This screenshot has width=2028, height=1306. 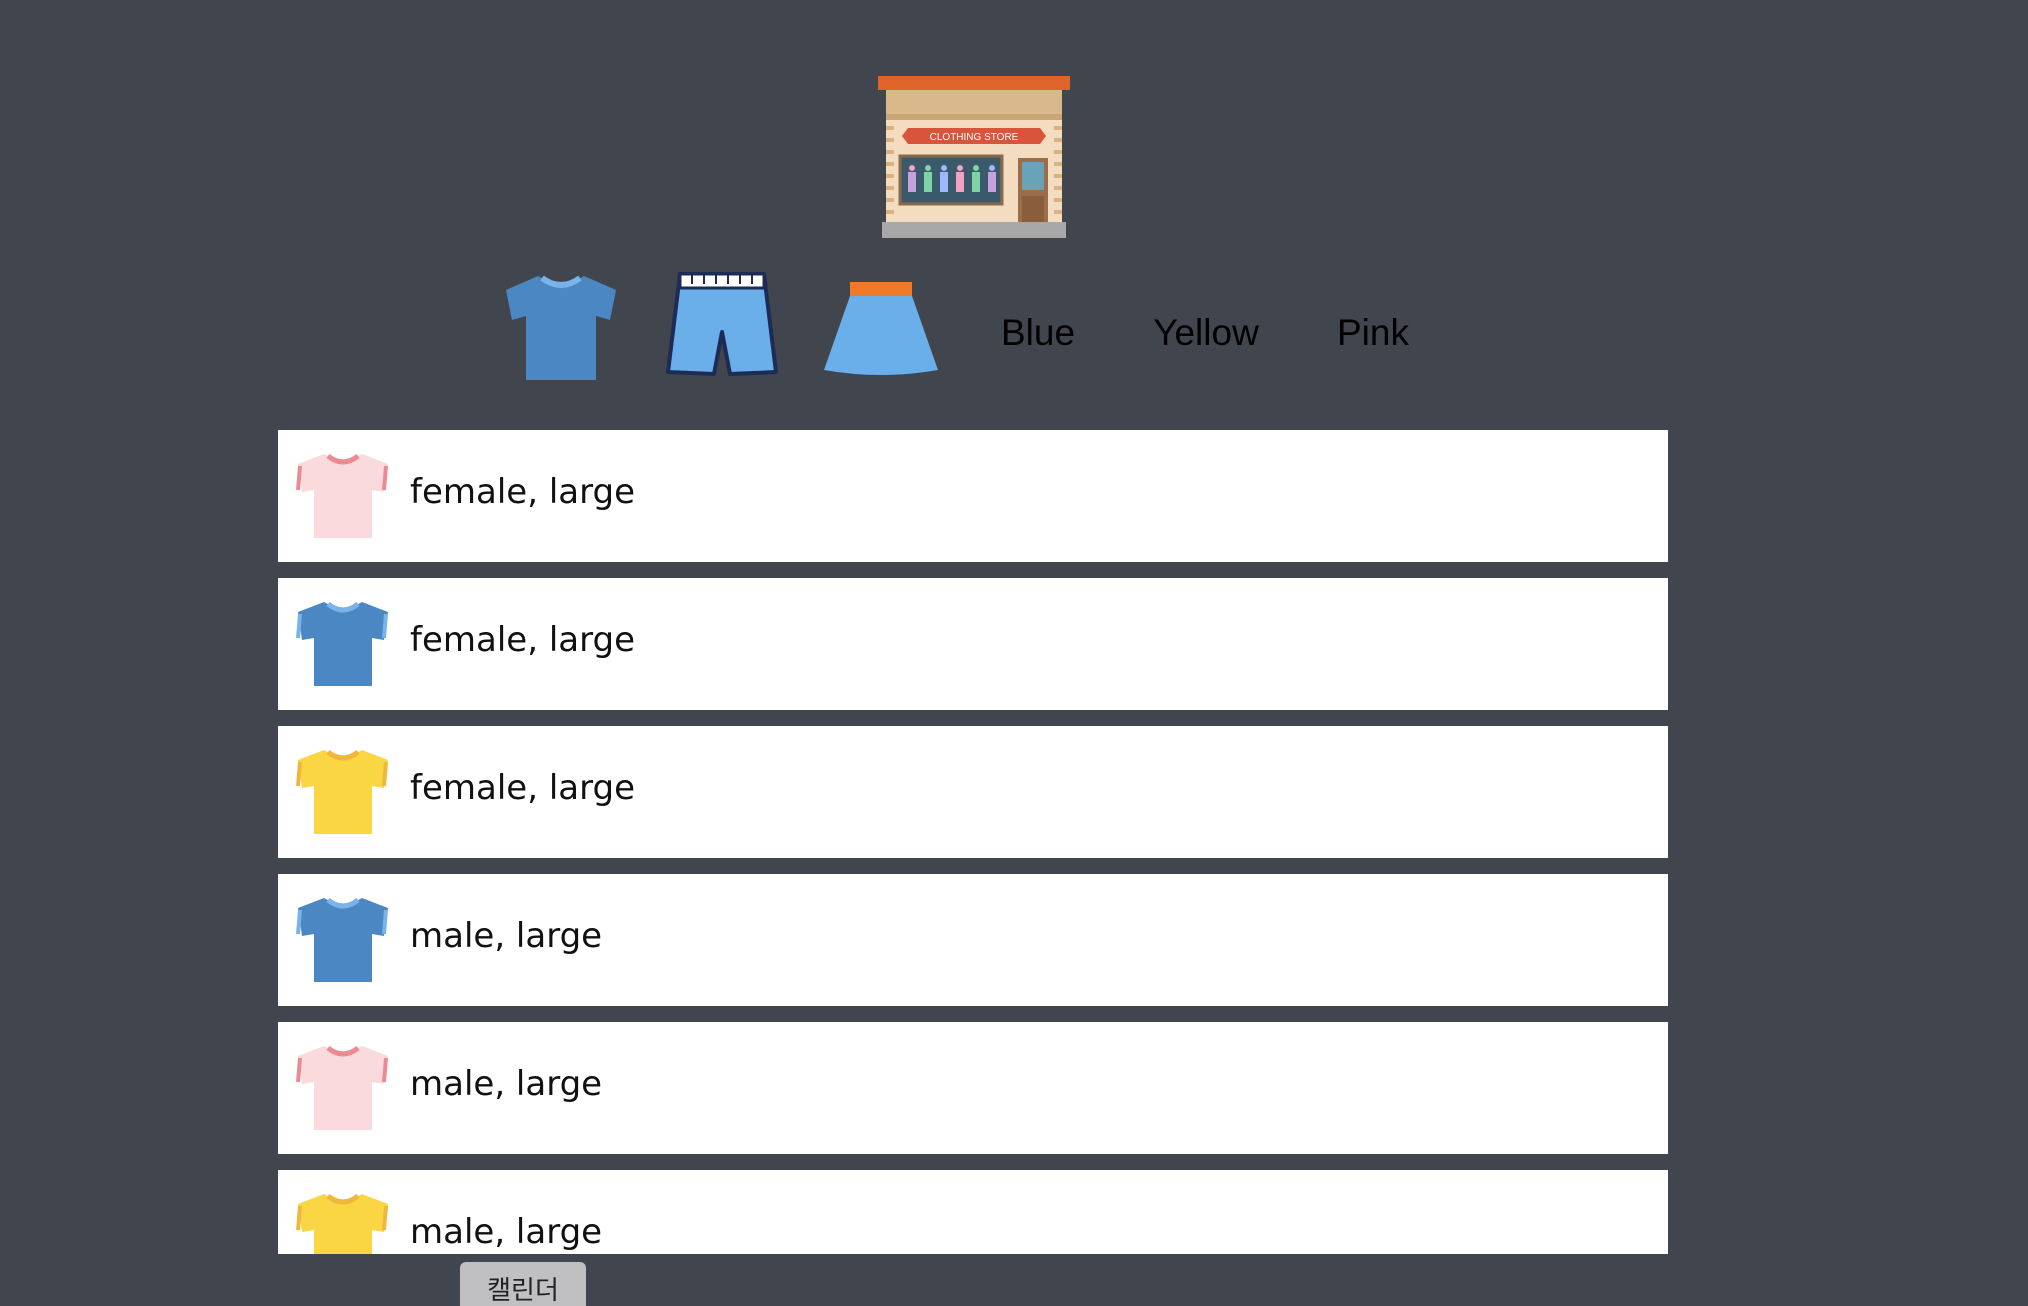 I want to click on blue-filter-button: Blue, so click(x=1038, y=333).